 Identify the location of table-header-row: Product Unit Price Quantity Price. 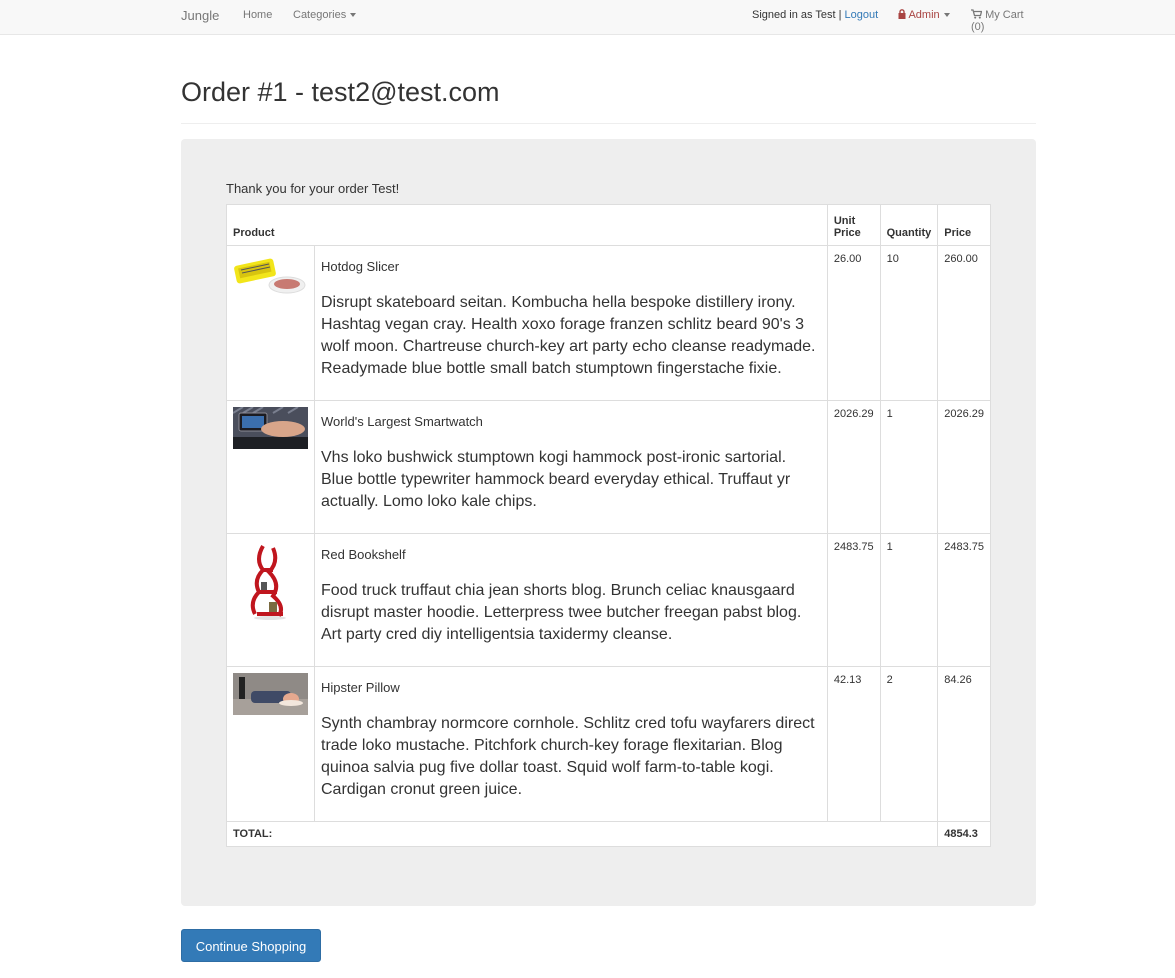
(608, 225).